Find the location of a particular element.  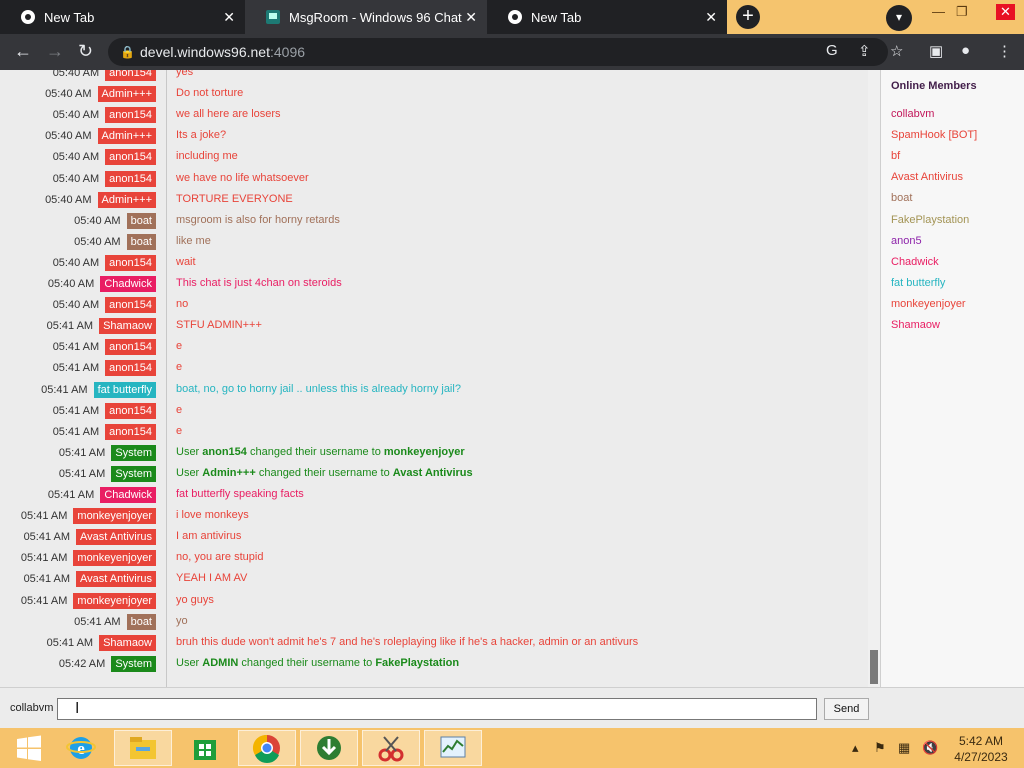

close-window-icon: ✕ is located at coordinates (1005, 12).